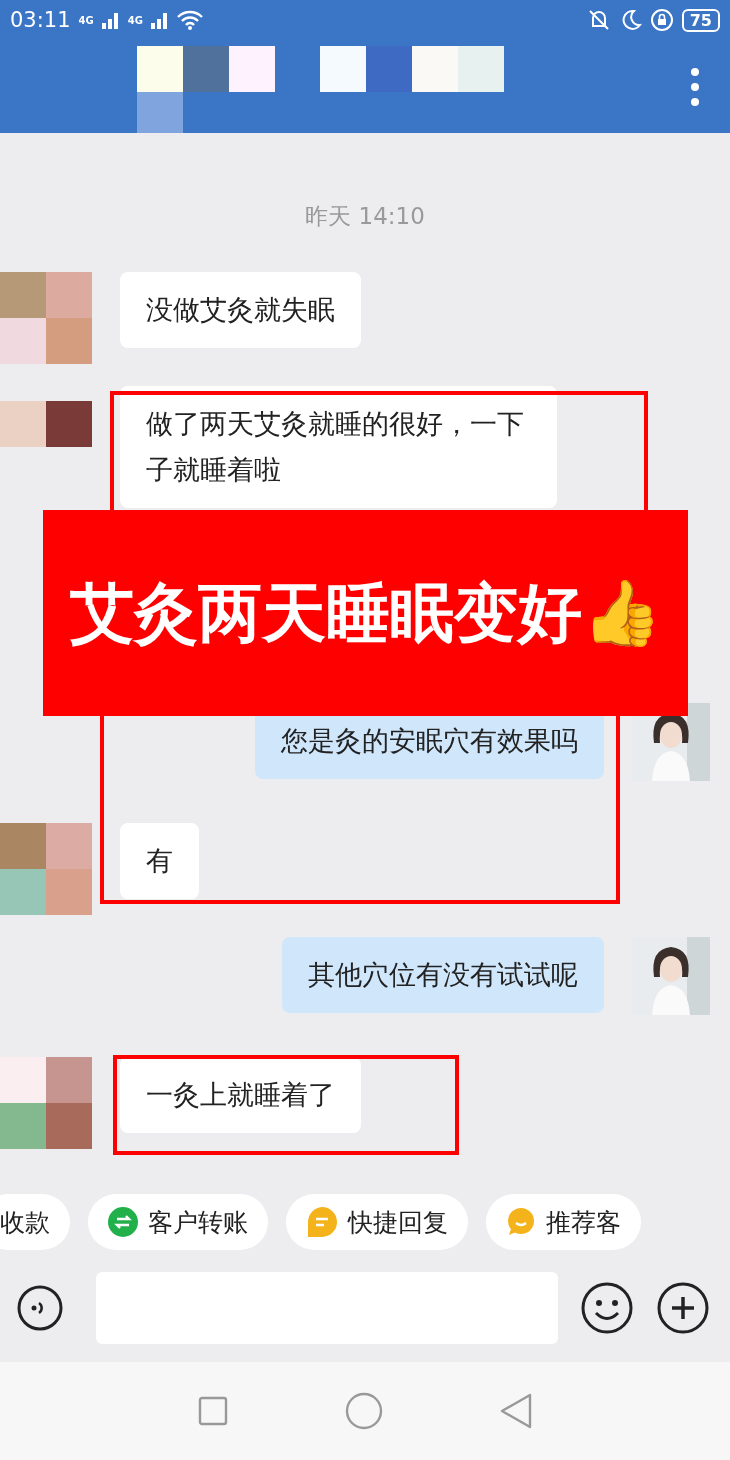  I want to click on more-icon, so click(695, 86).